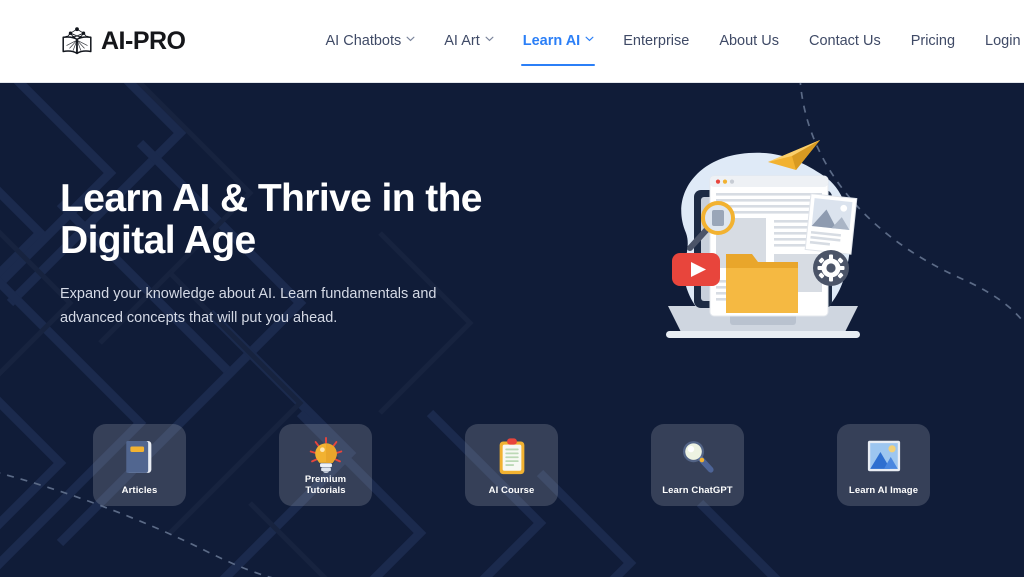 Image resolution: width=1024 pixels, height=577 pixels. I want to click on nav-item-ai-chatbots: AI Chatbots, so click(370, 41).